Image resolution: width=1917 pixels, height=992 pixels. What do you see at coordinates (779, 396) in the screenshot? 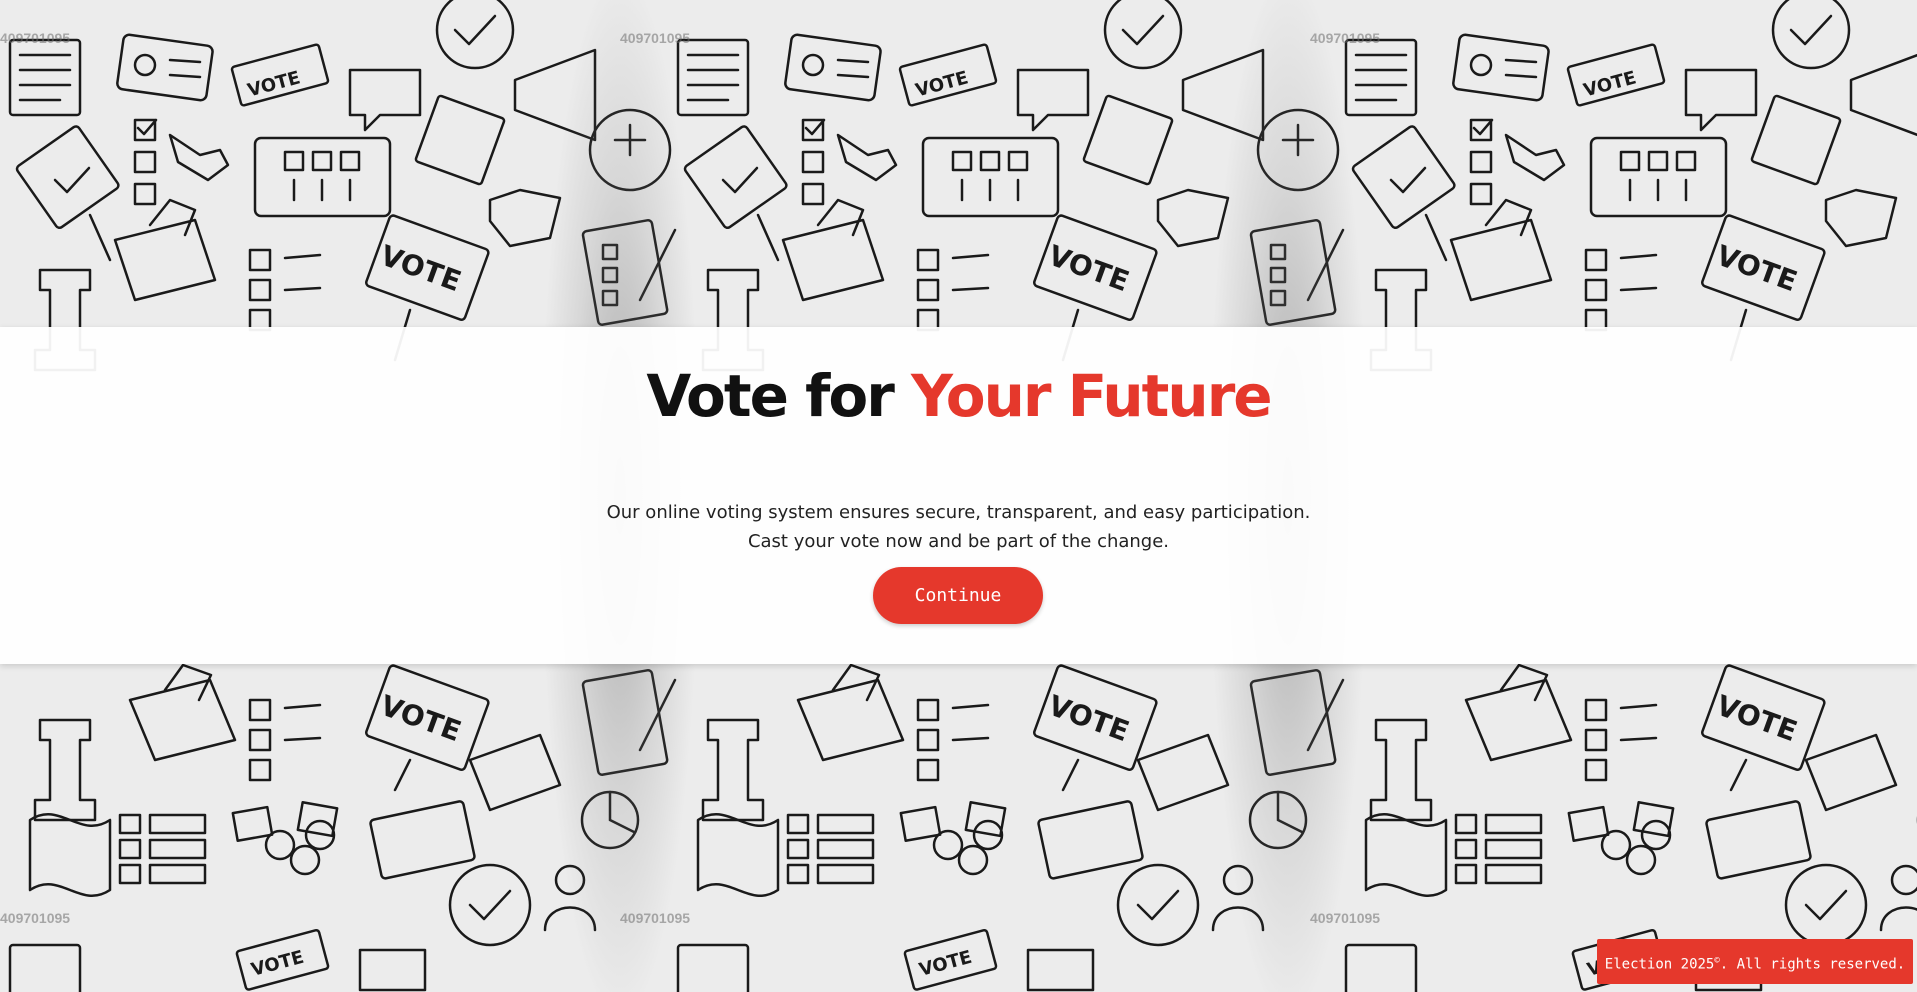
I see `title-text: Vote for` at bounding box center [779, 396].